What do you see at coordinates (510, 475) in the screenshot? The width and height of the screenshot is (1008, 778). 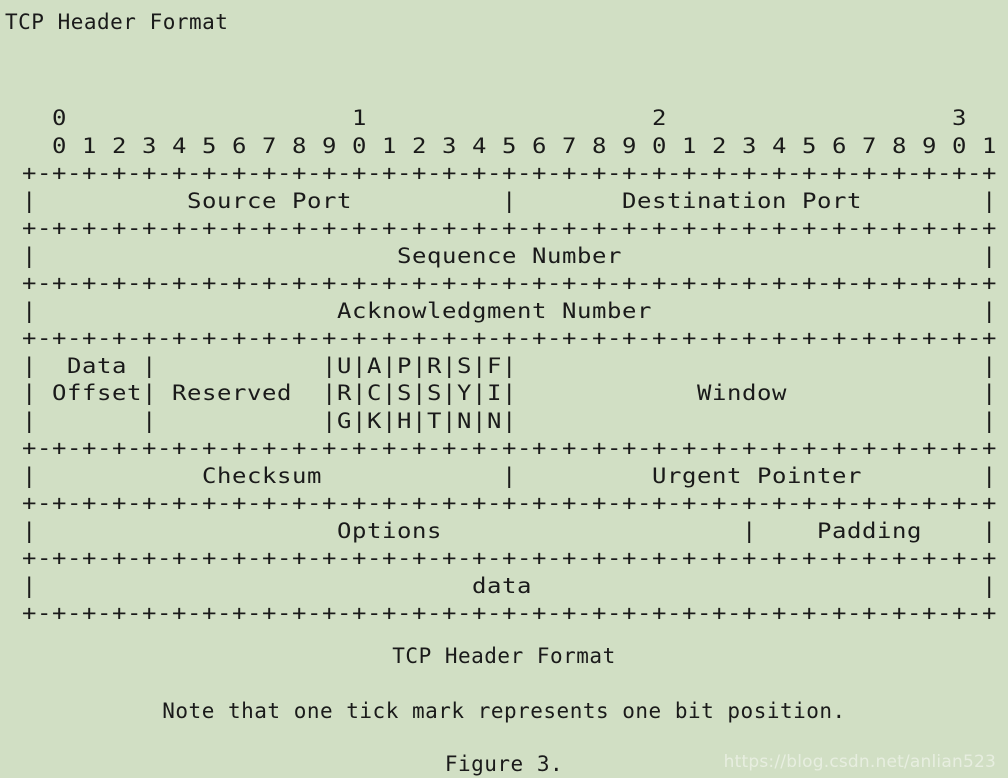 I see `ascii-line: | Checksum | Urgent Pointer |` at bounding box center [510, 475].